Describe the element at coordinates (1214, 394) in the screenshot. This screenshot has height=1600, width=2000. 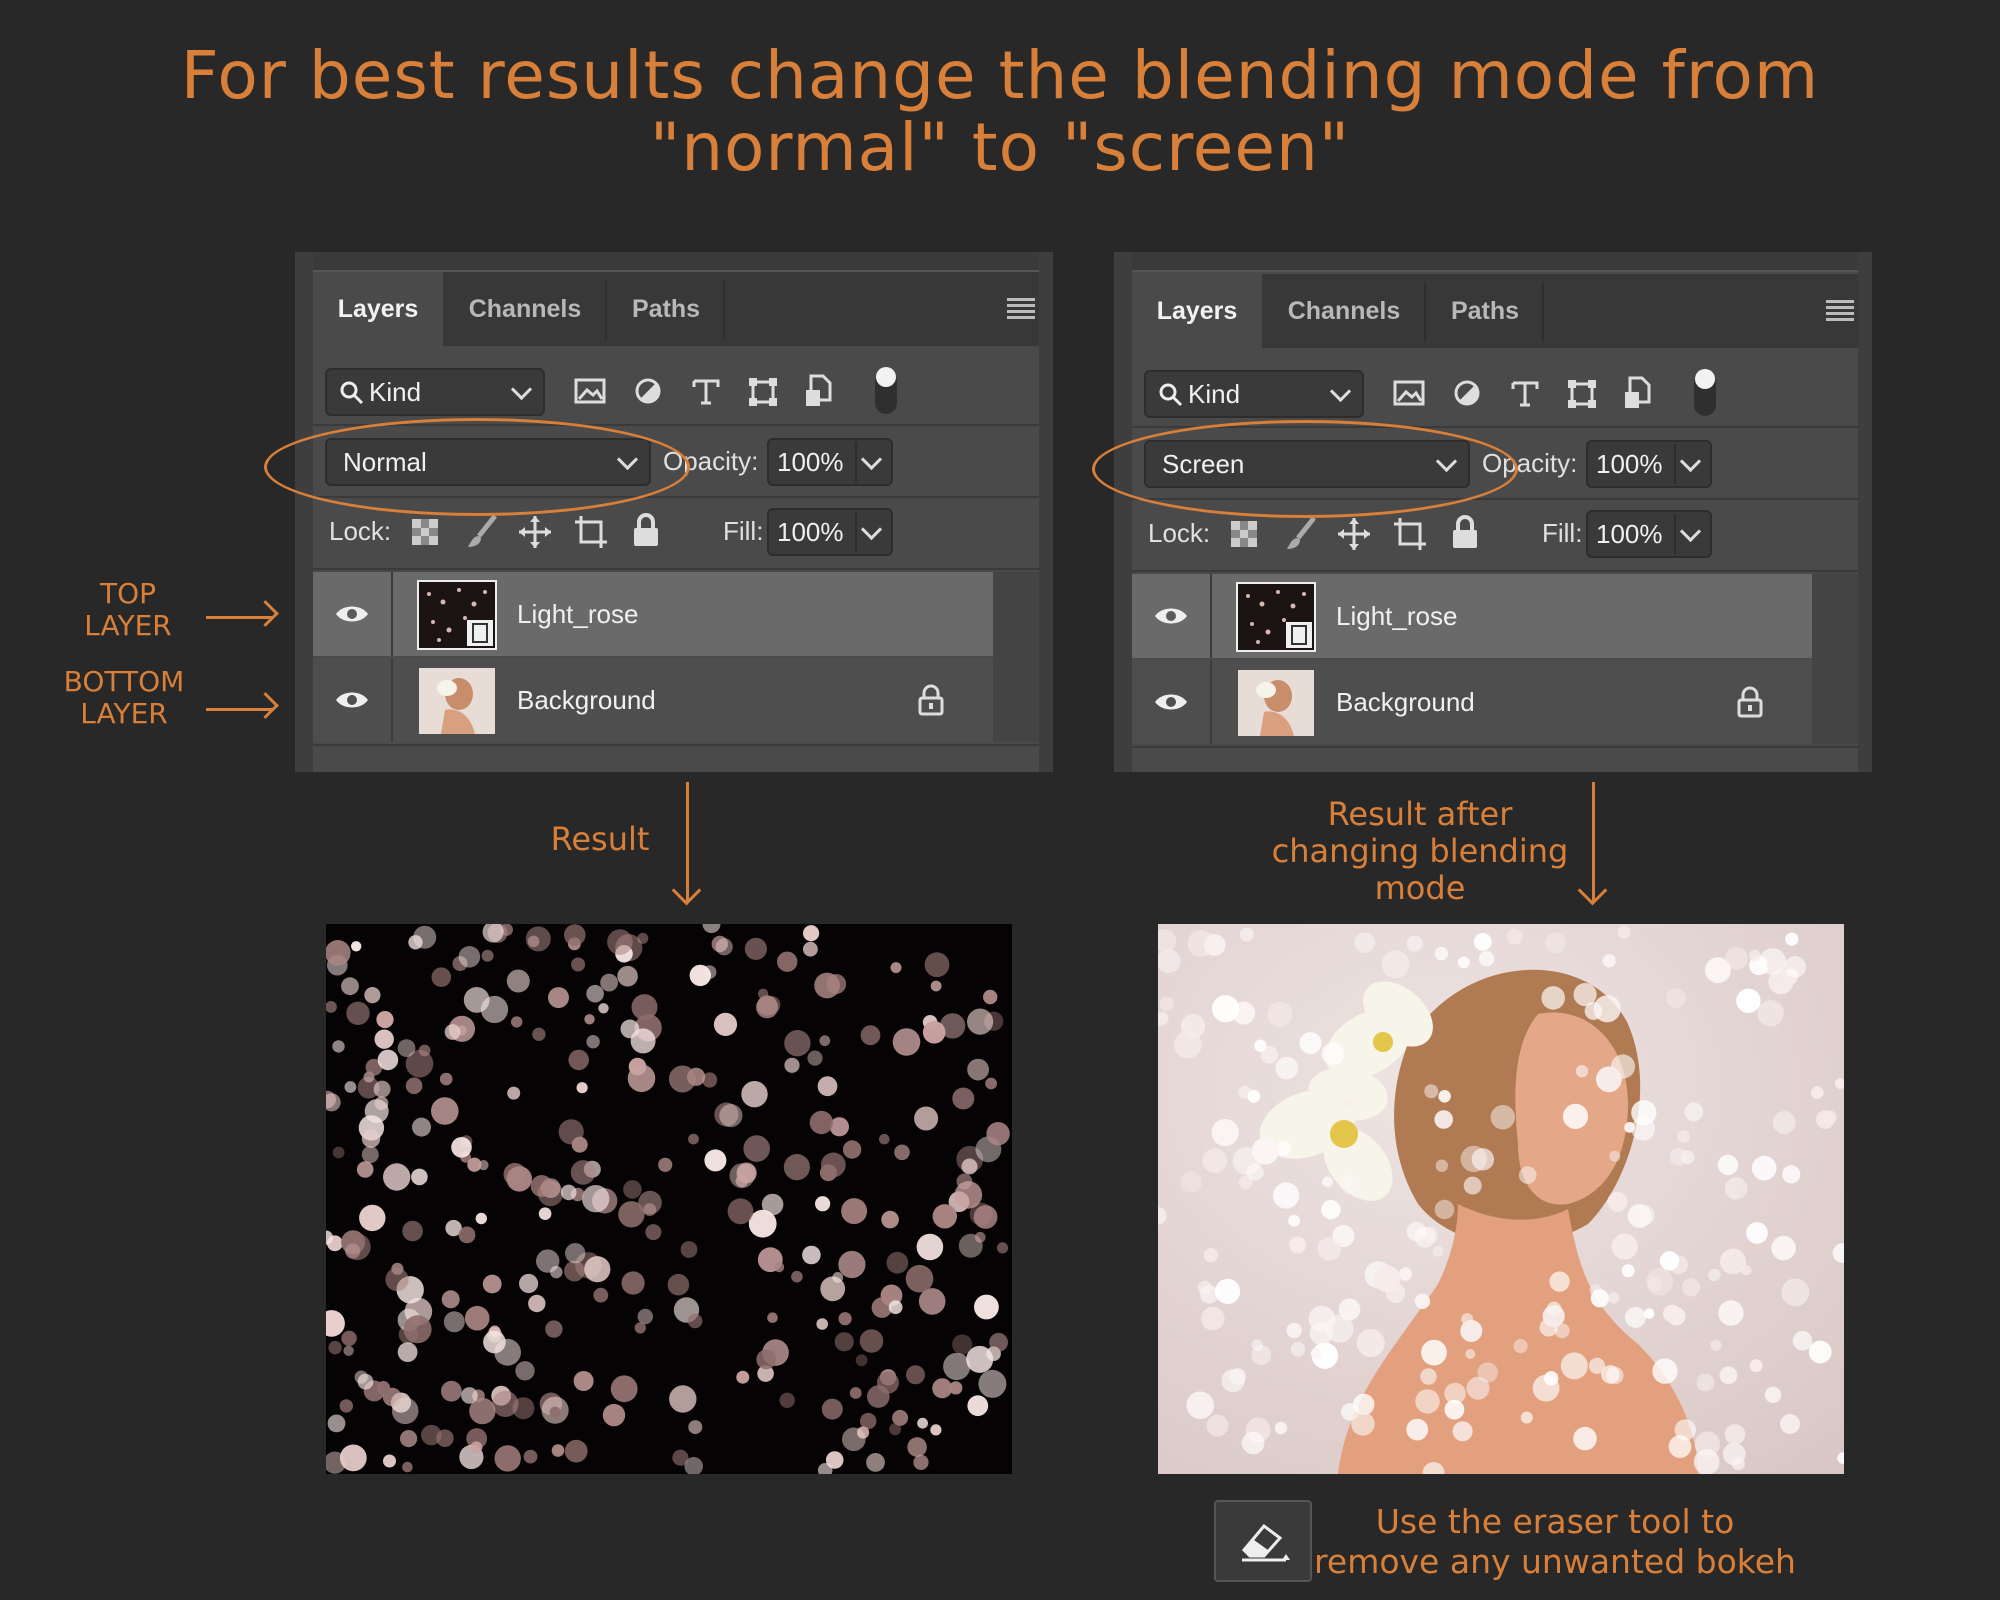
I see `filter-kind-label: Kind` at that location.